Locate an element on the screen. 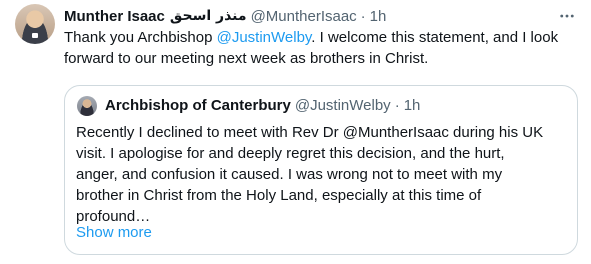  quoted-author-handle: @JustinWelby is located at coordinates (343, 105).